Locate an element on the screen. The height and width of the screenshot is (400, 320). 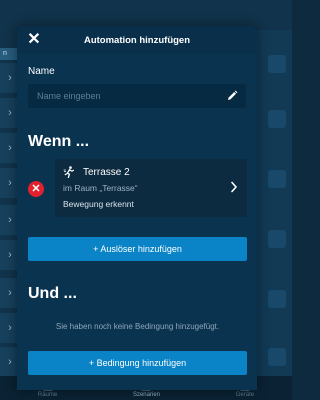
trigger-room: im Raum „Terrasse“ is located at coordinates (100, 188).